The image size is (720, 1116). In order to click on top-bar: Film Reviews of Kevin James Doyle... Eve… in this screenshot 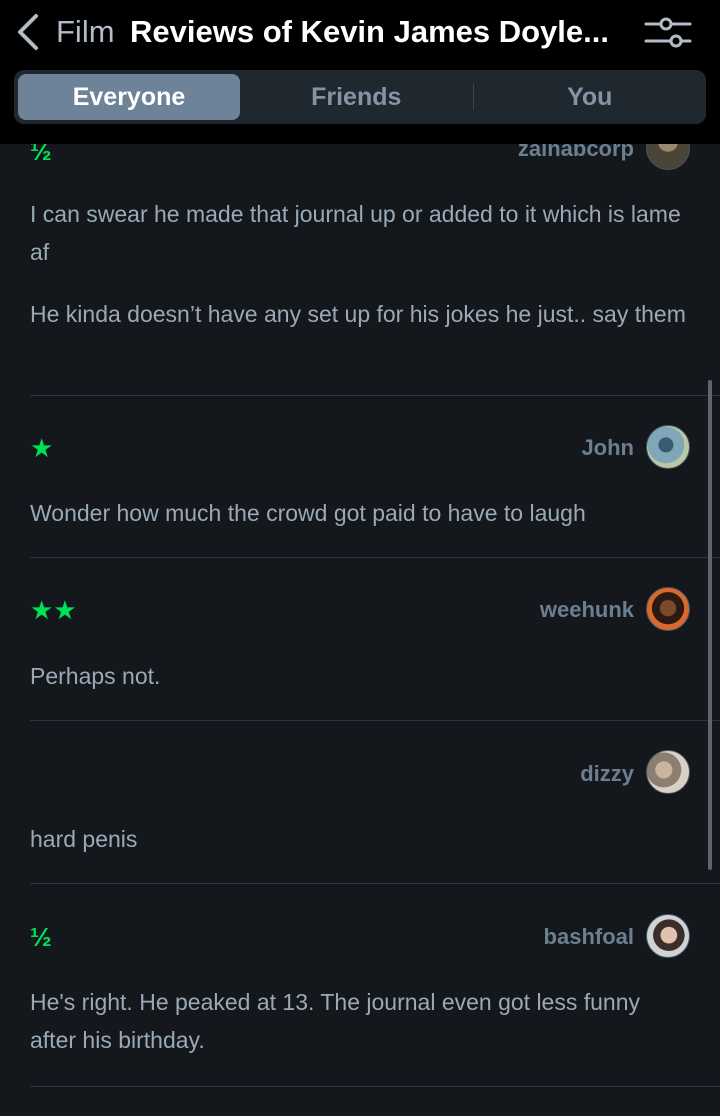, I will do `click(360, 72)`.